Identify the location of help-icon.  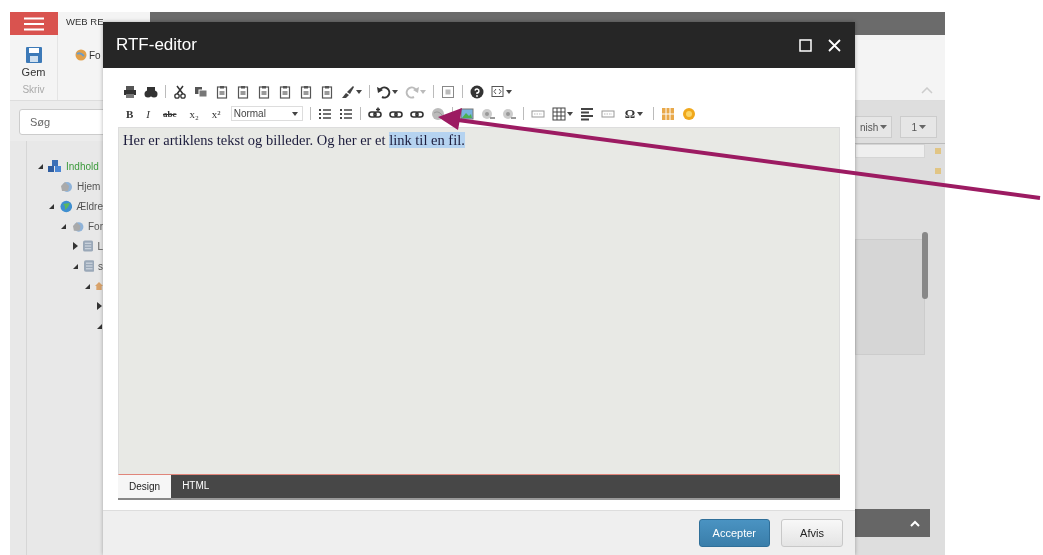
(477, 91).